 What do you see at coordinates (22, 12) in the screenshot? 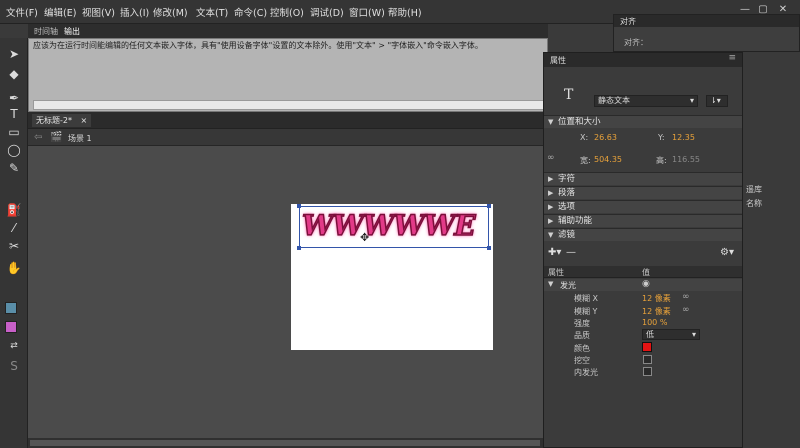
I see `menu-file: 文件(F)` at bounding box center [22, 12].